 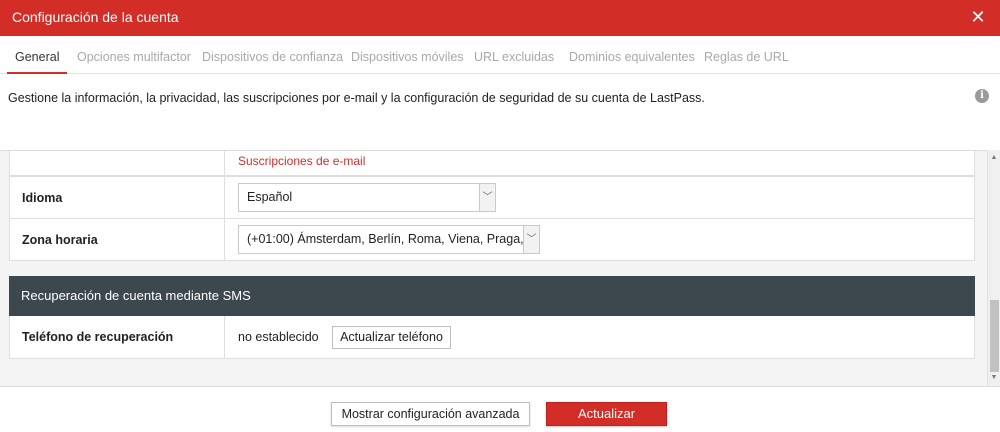 I want to click on scroll-up-icon: ▲, so click(x=994, y=158).